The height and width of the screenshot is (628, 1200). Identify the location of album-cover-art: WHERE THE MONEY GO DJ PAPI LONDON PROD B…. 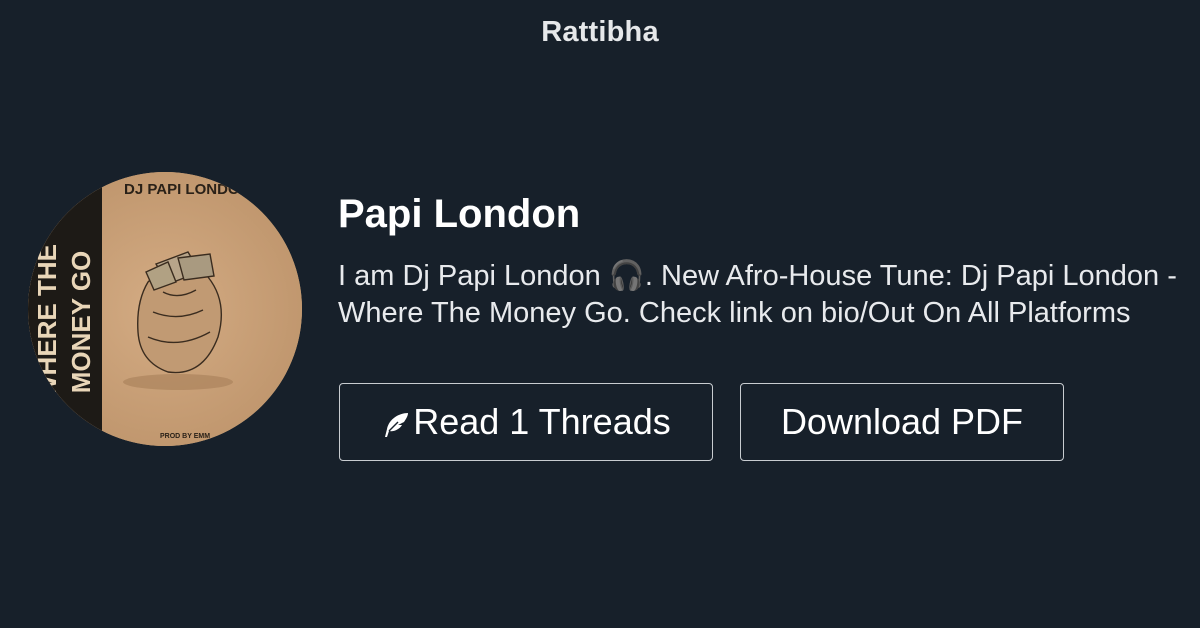
(165, 309).